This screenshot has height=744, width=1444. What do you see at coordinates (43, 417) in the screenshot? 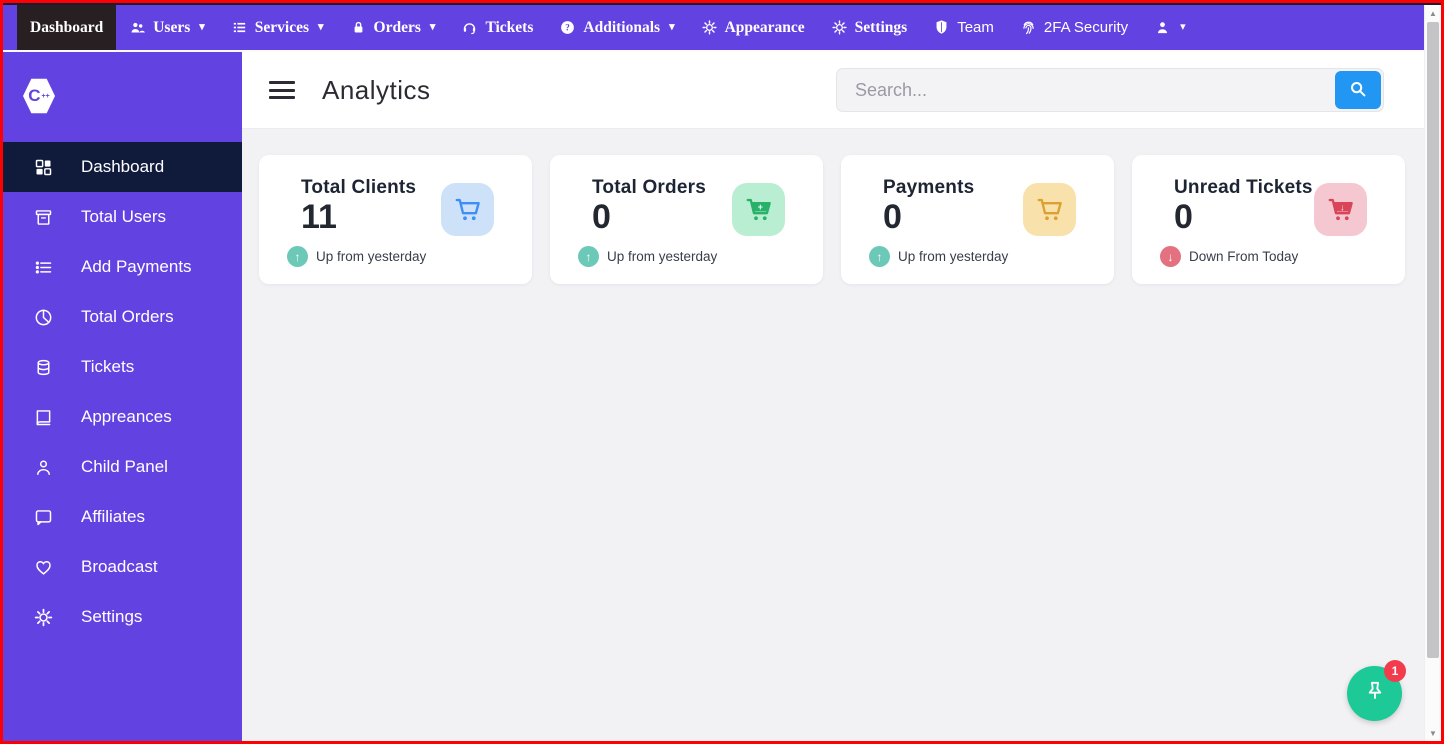
I see `book-icon` at bounding box center [43, 417].